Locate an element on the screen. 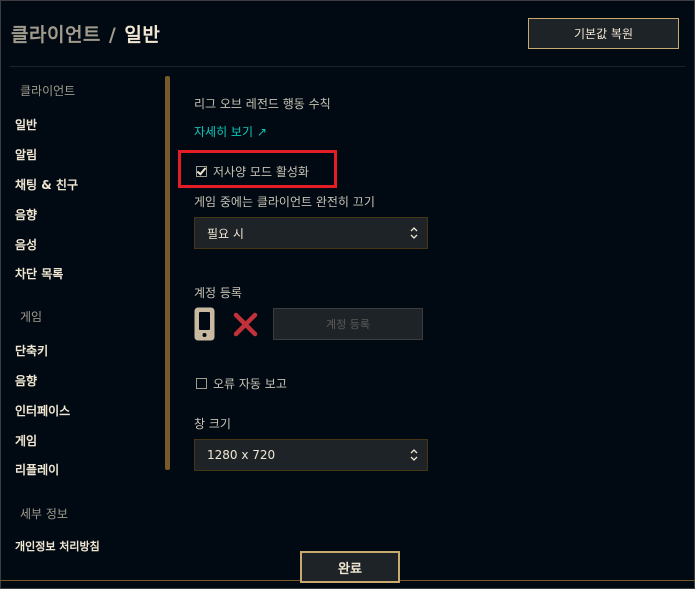  account-register-label: 계정 등록 is located at coordinates (218, 293).